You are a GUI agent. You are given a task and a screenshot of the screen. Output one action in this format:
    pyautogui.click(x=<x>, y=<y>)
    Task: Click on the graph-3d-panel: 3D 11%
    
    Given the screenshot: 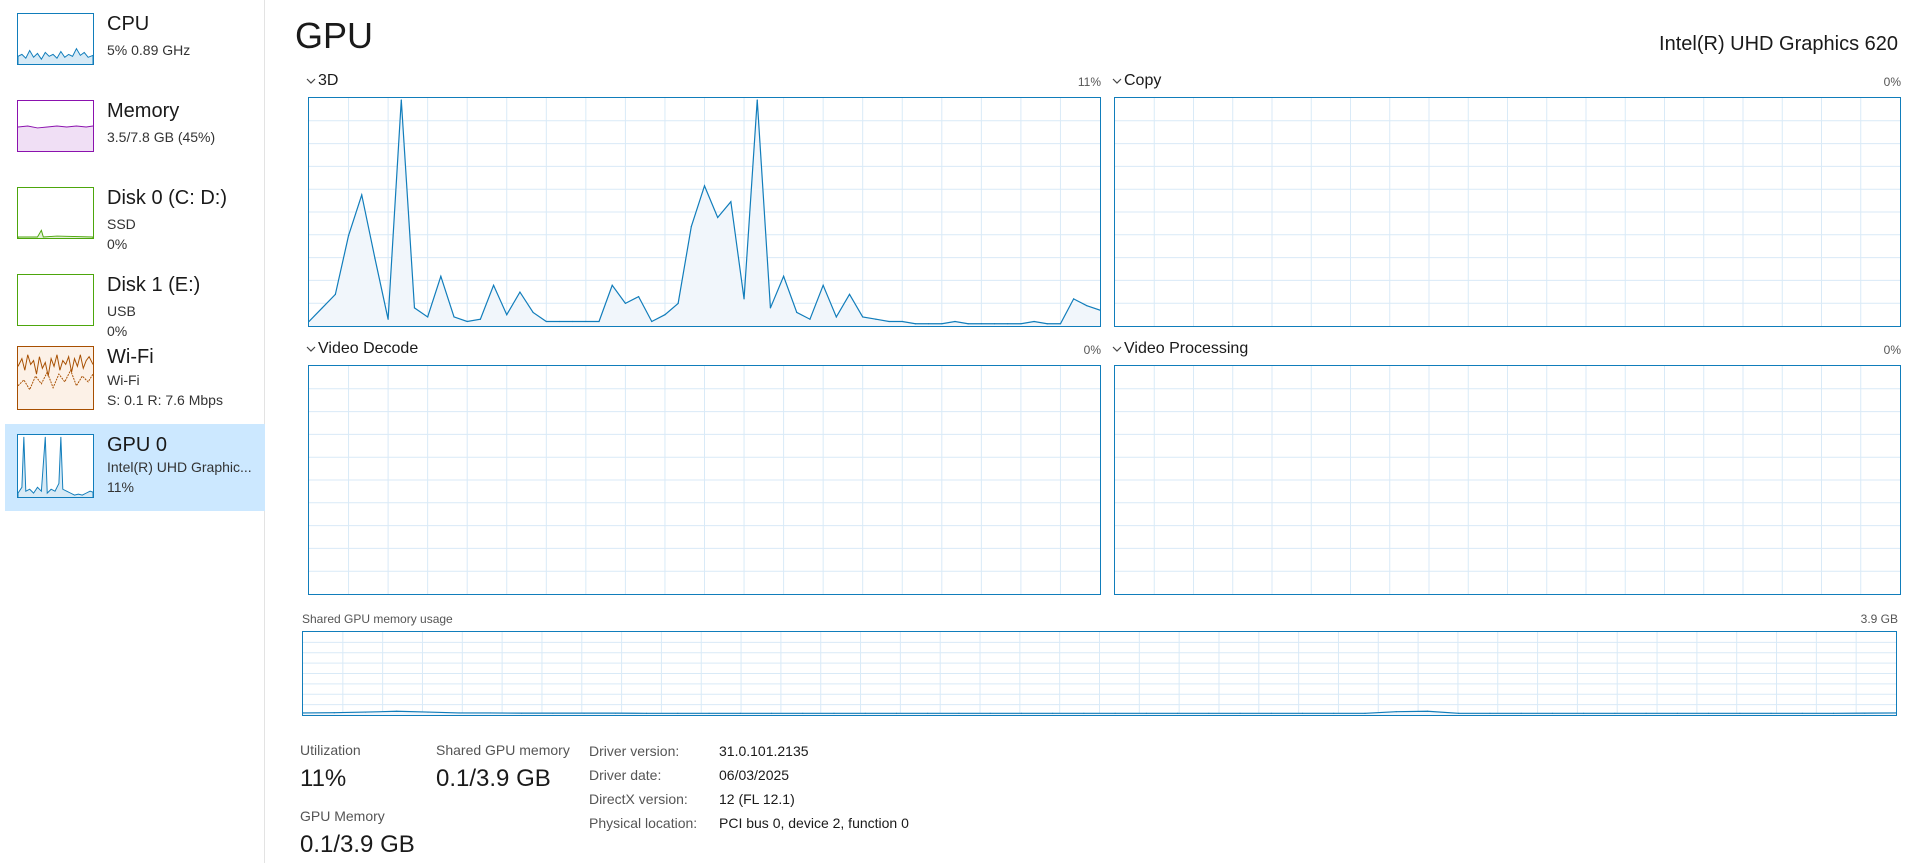 What is the action you would take?
    pyautogui.click(x=700, y=202)
    